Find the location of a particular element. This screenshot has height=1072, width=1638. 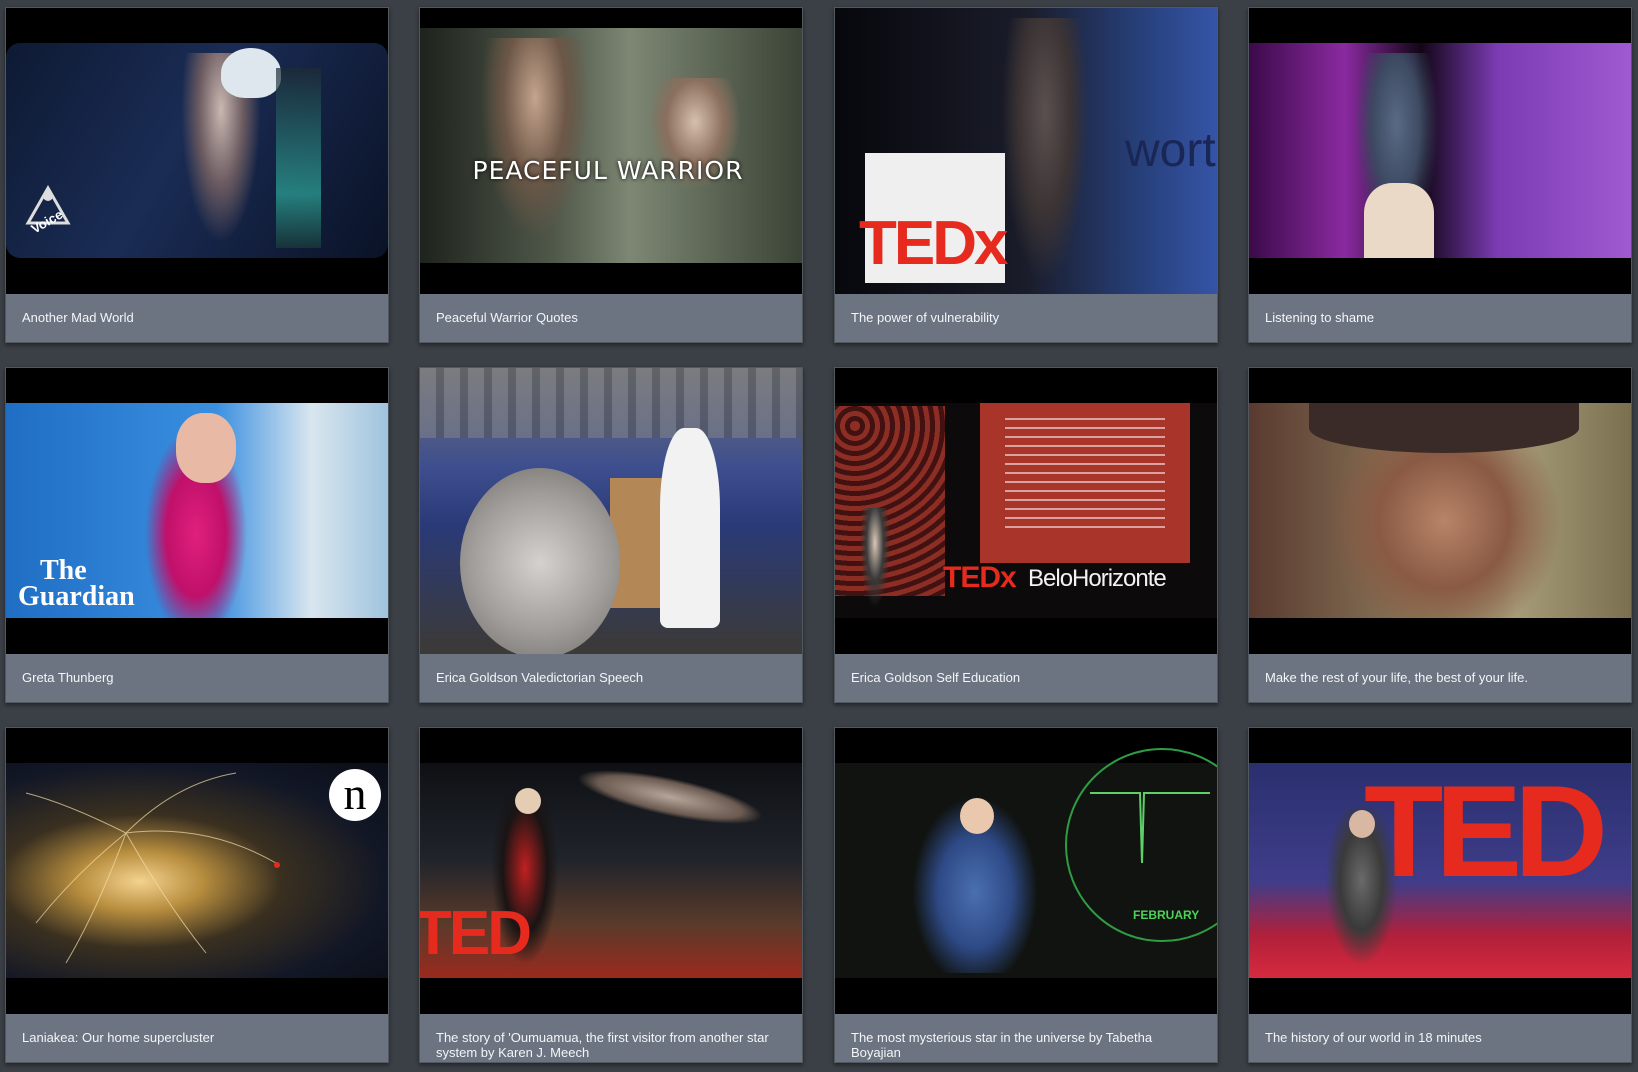

video-thumbnail: PEACEFUL WARRIOR is located at coordinates (611, 151).